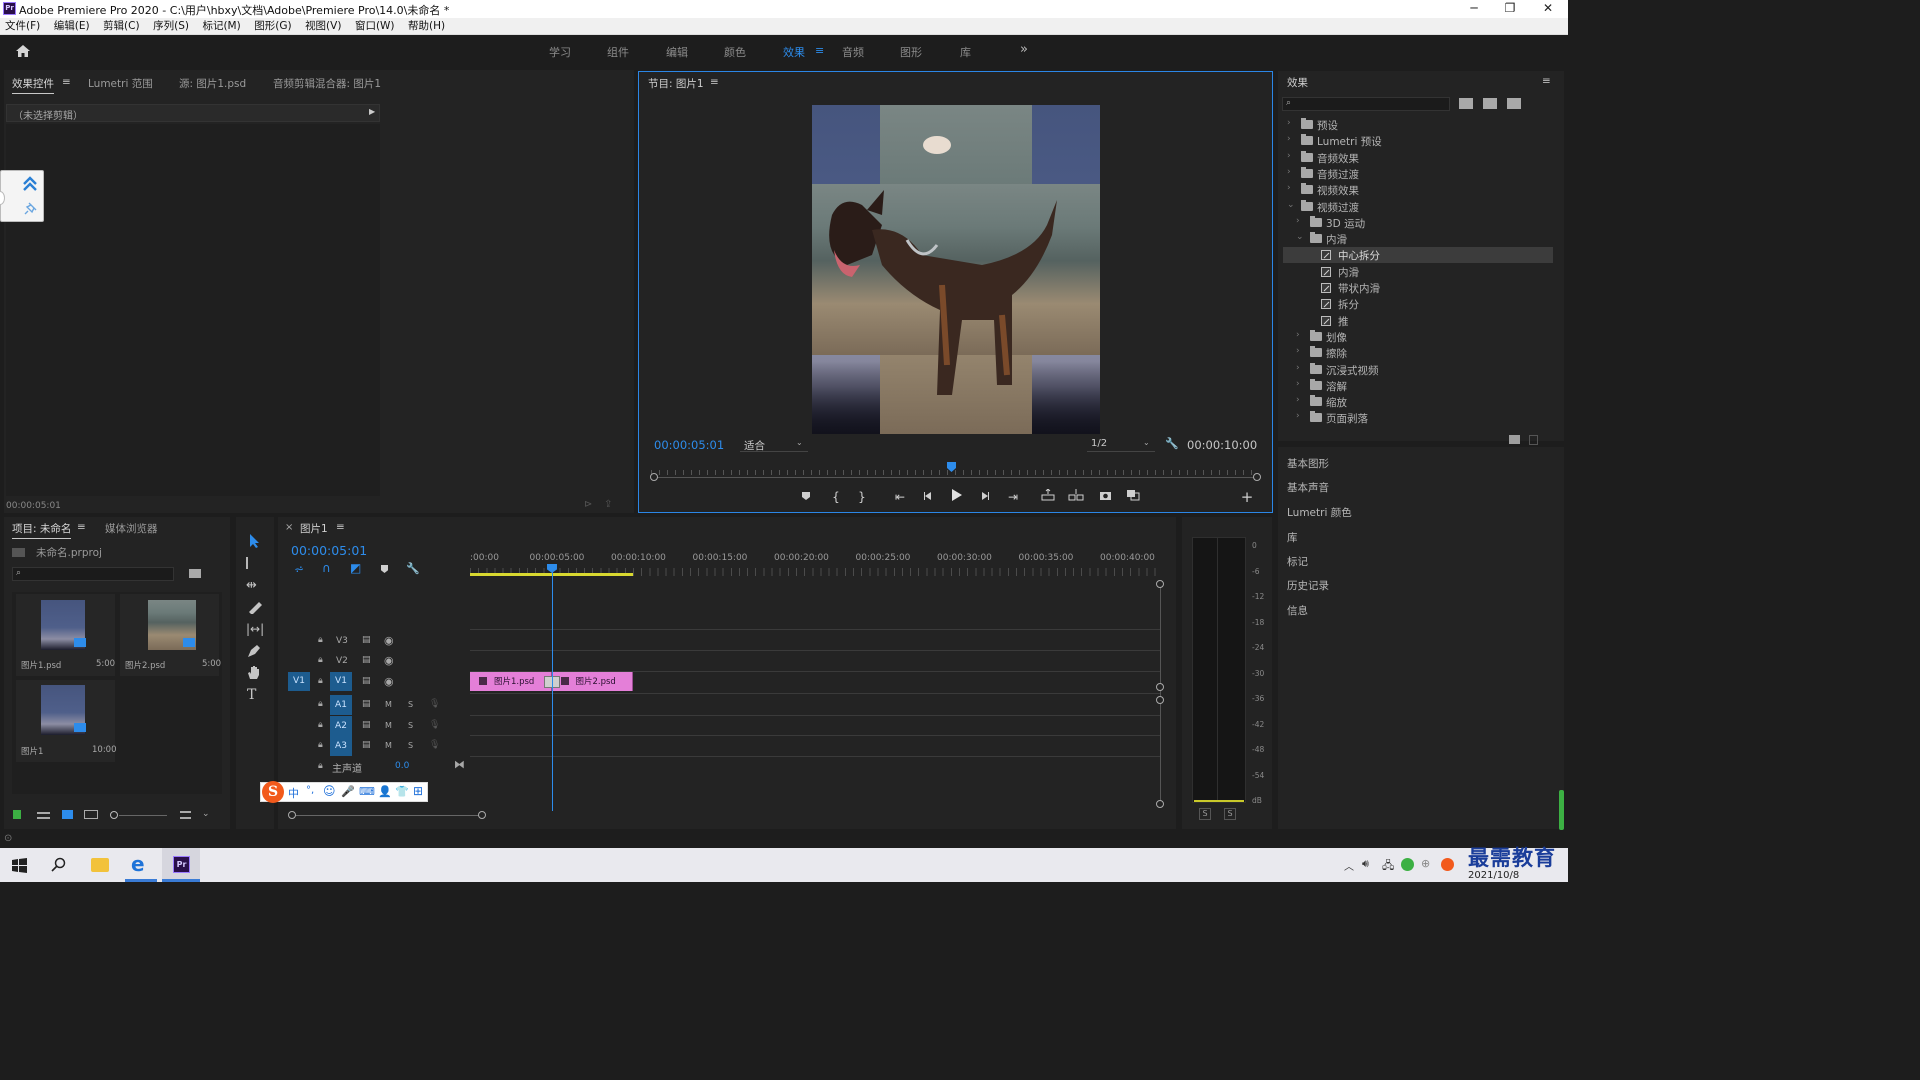  Describe the element at coordinates (1418, 337) in the screenshot. I see `effects-tree-item: › 划像` at that location.